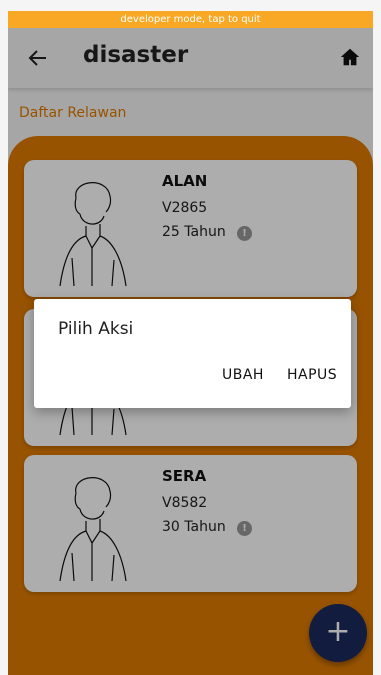 The image size is (381, 675). Describe the element at coordinates (312, 375) in the screenshot. I see `delete-button: HAPUS` at that location.